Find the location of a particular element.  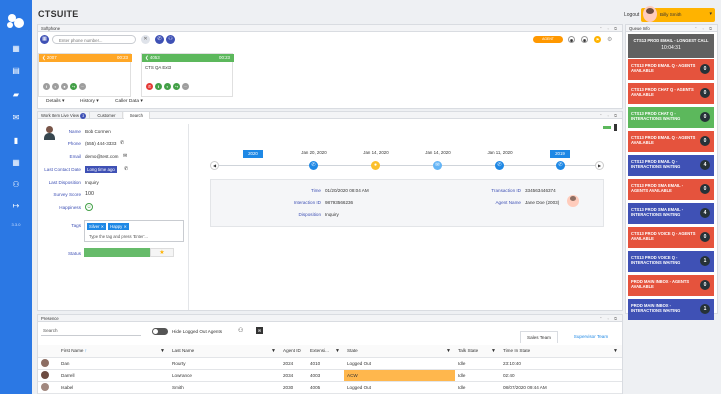

timeline-next-icon: ▶ is located at coordinates (599, 165).